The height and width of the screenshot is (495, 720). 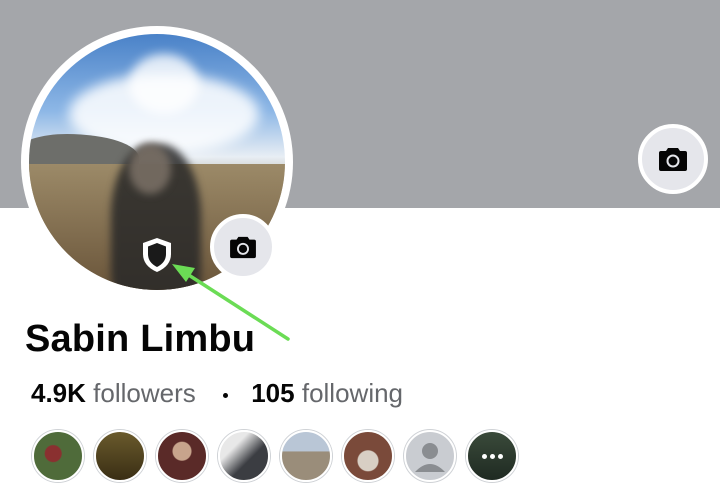 I want to click on more-friends-button, so click(x=492, y=456).